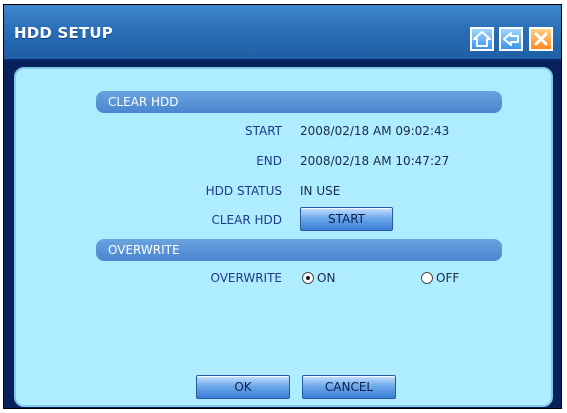  I want to click on window-title: HDD SETUP, so click(63, 33).